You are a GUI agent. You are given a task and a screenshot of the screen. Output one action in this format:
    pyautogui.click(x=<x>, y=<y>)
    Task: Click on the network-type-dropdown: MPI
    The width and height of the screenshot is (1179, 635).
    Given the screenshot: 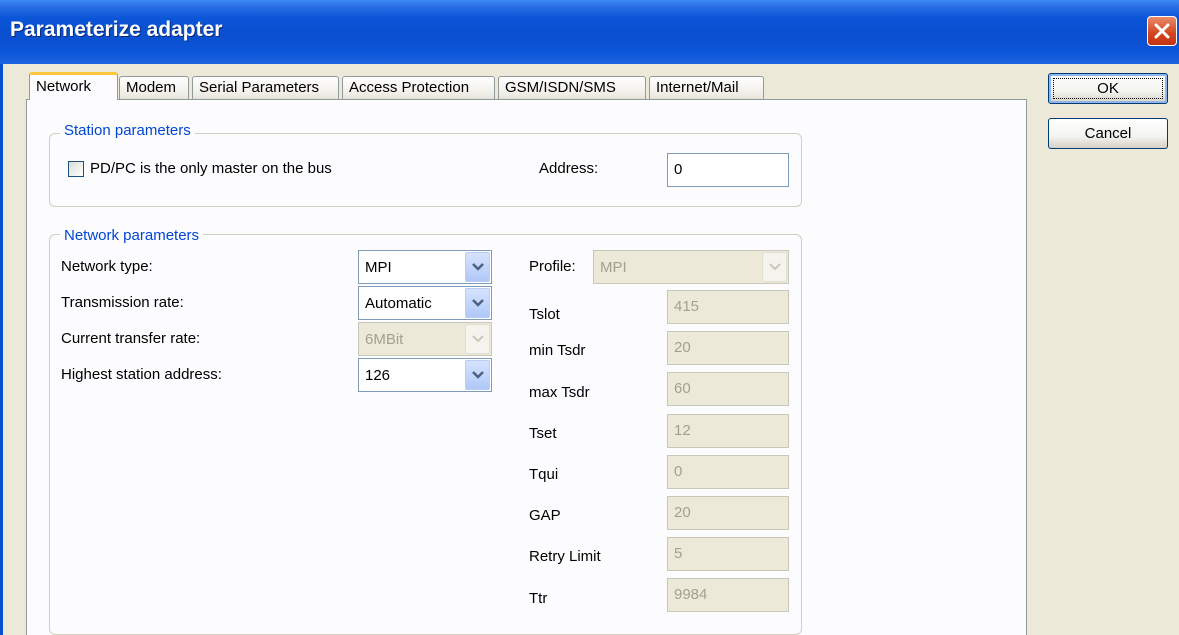 What is the action you would take?
    pyautogui.click(x=425, y=267)
    